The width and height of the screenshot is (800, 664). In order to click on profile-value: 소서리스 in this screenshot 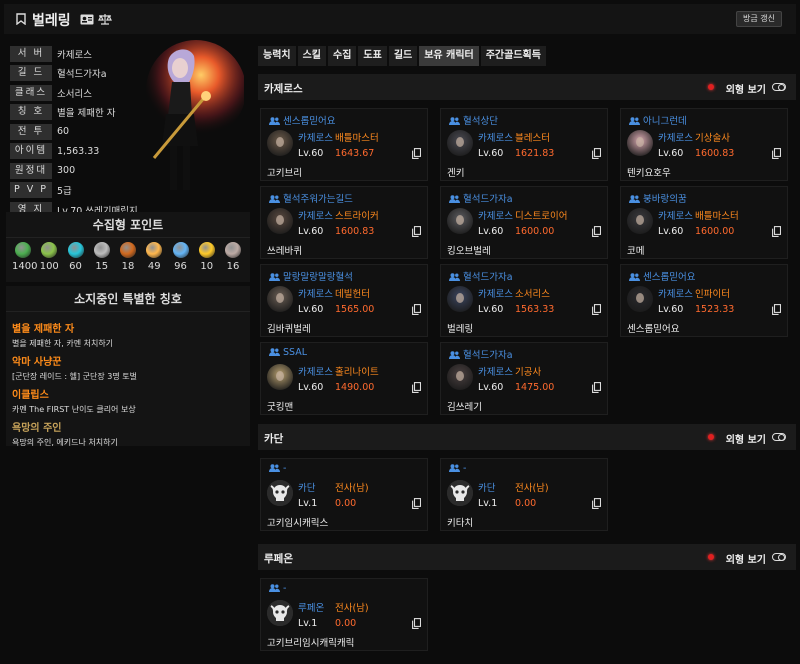, I will do `click(74, 94)`.